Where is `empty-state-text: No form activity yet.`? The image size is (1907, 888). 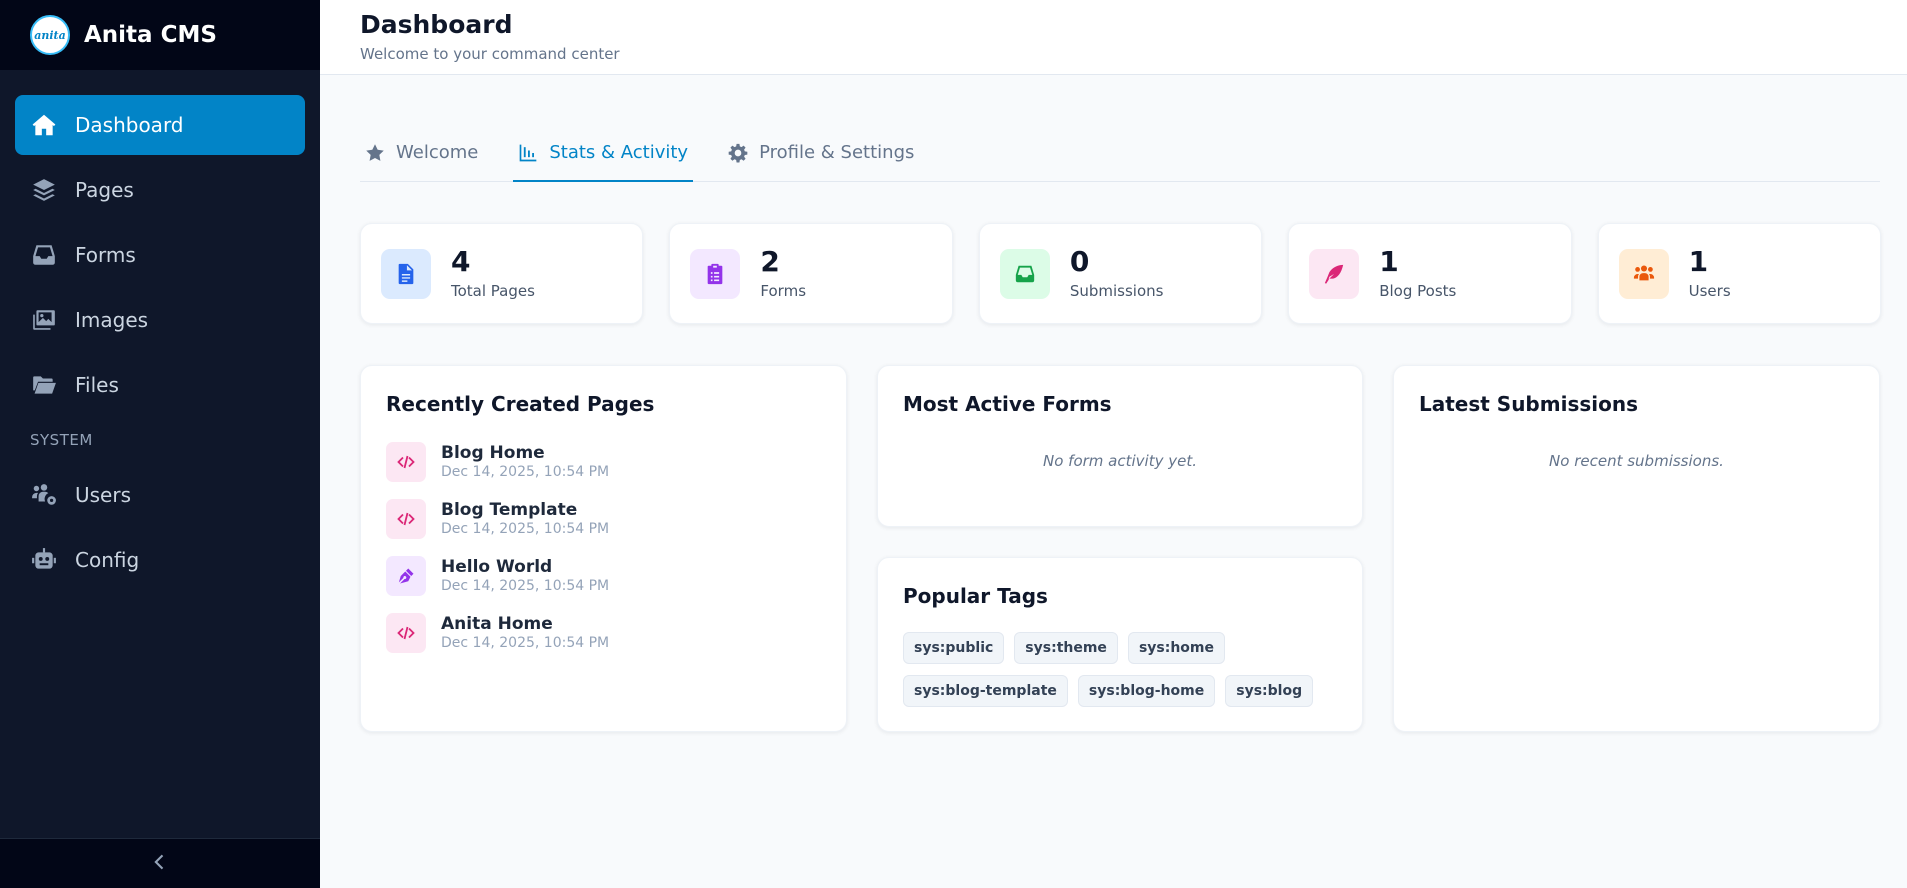
empty-state-text: No form activity yet. is located at coordinates (1120, 461).